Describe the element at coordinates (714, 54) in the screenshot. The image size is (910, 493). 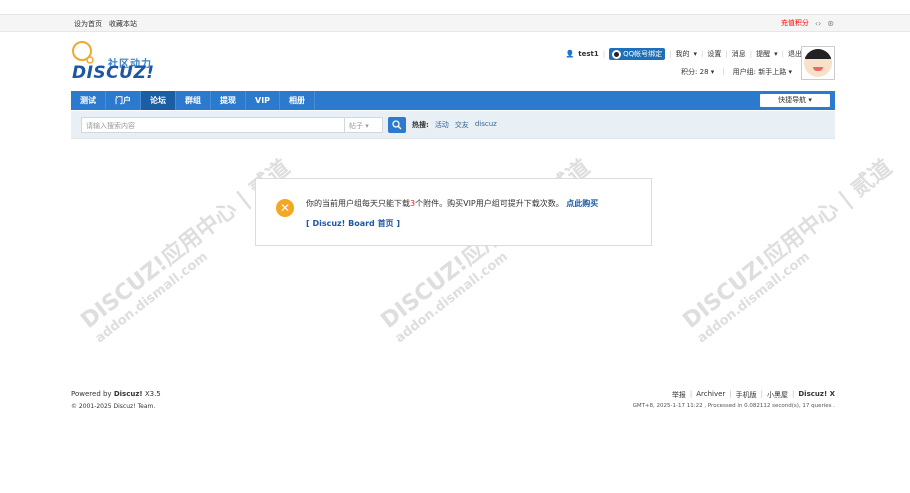
I see `settings-link: 设置` at that location.